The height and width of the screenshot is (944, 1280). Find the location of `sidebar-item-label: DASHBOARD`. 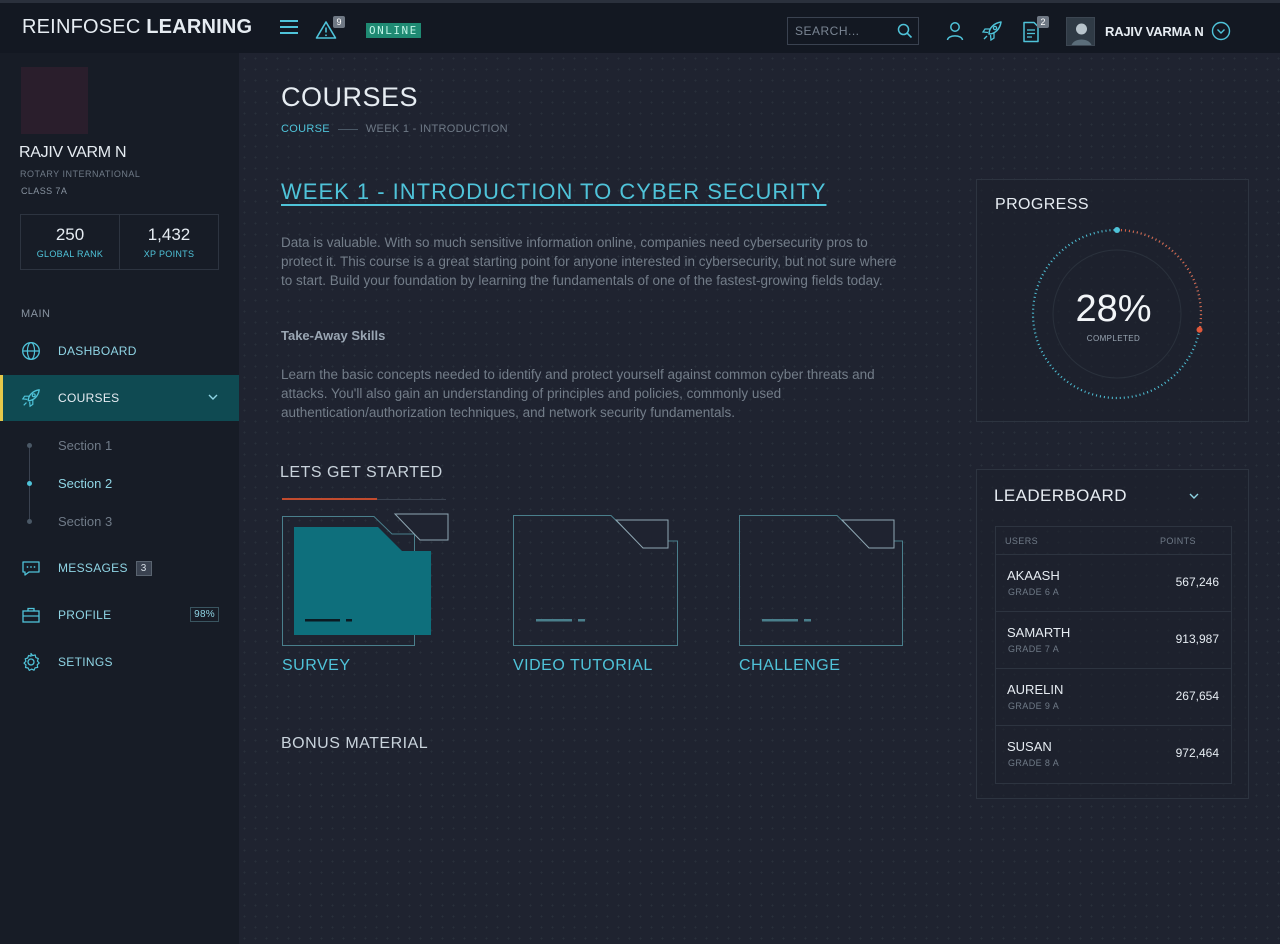

sidebar-item-label: DASHBOARD is located at coordinates (97, 351).